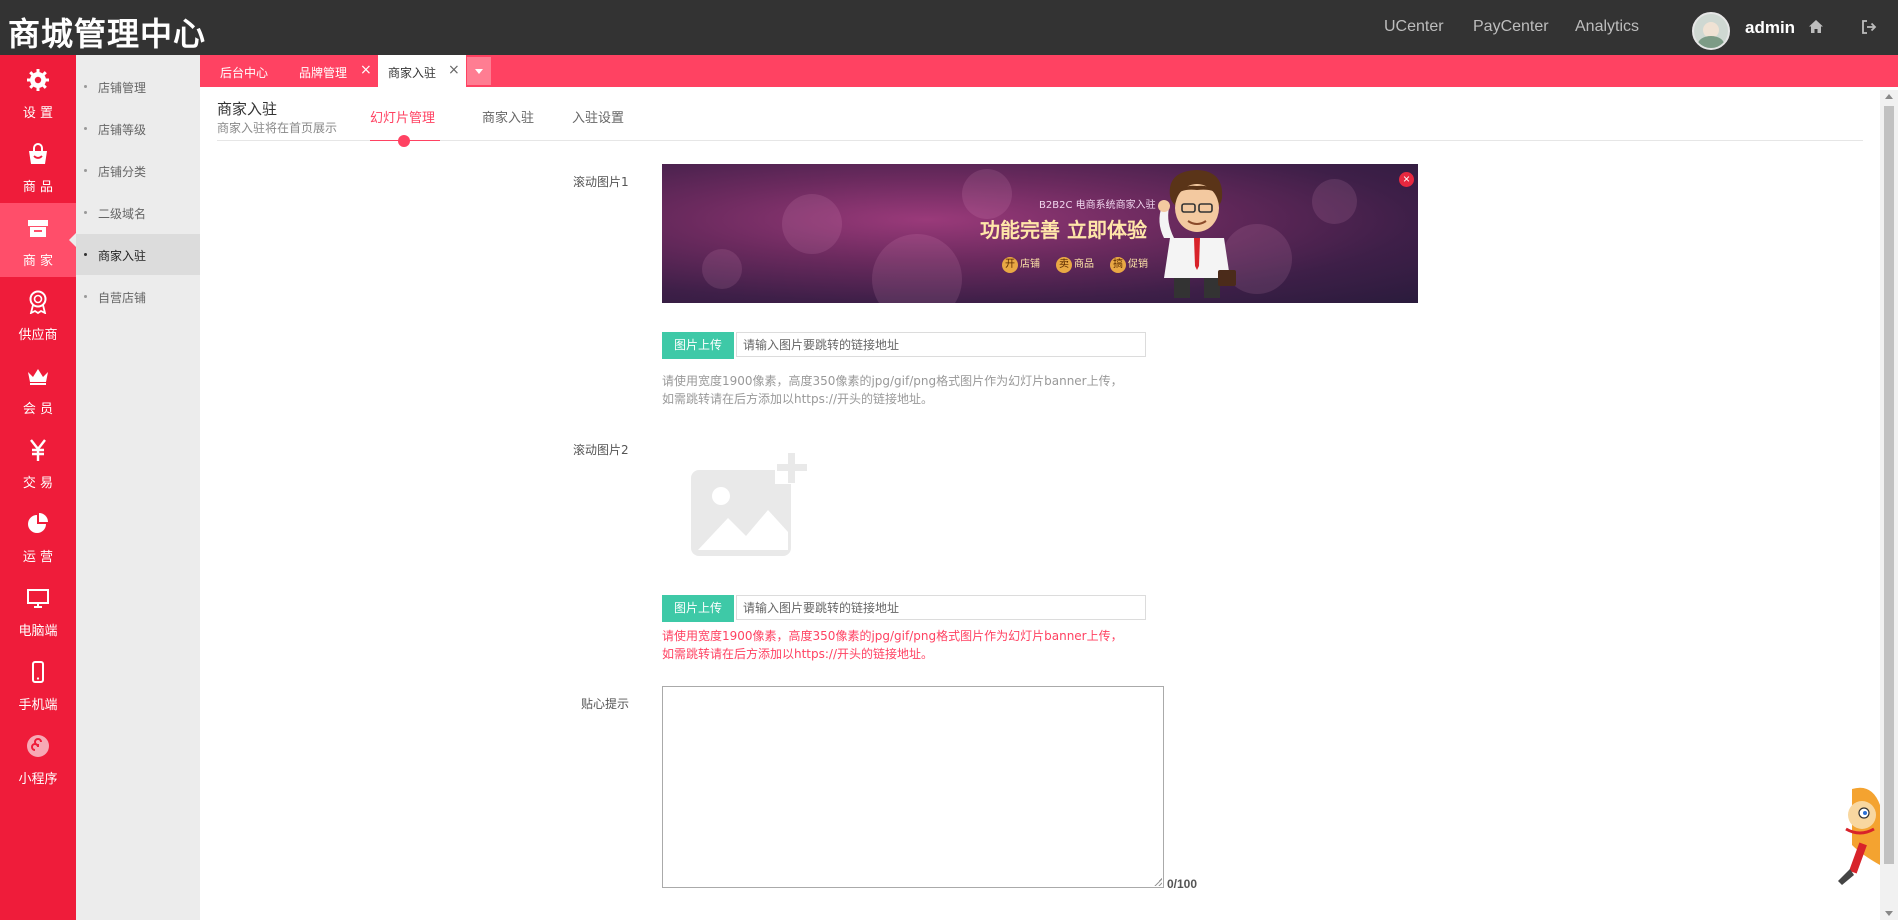 Image resolution: width=1898 pixels, height=920 pixels. Describe the element at coordinates (38, 462) in the screenshot. I see `sidebar-item-trade: 交 易` at that location.